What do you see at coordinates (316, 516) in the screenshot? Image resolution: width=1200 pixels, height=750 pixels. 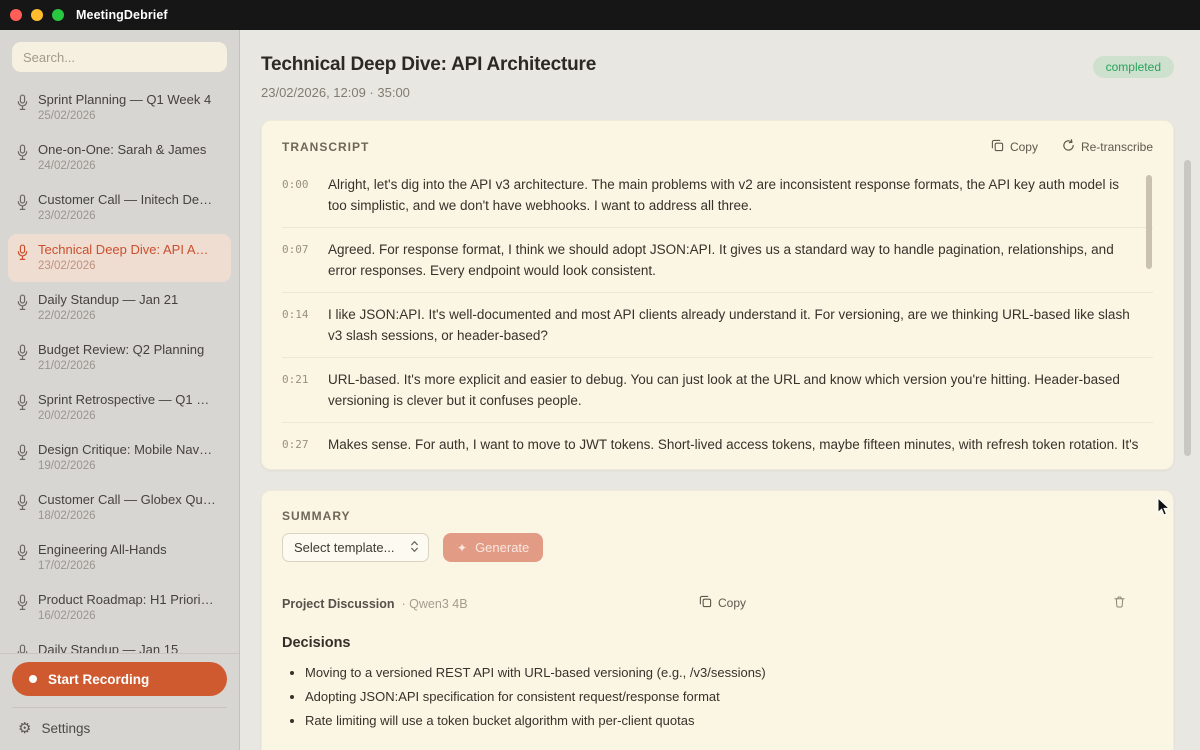 I see `summary-label: SUMMARY` at bounding box center [316, 516].